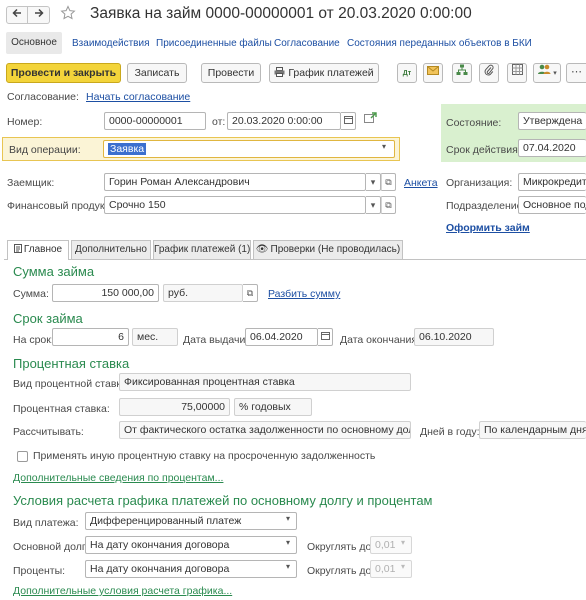  Describe the element at coordinates (22, 456) in the screenshot. I see `overdue-rate-checkbox` at that location.